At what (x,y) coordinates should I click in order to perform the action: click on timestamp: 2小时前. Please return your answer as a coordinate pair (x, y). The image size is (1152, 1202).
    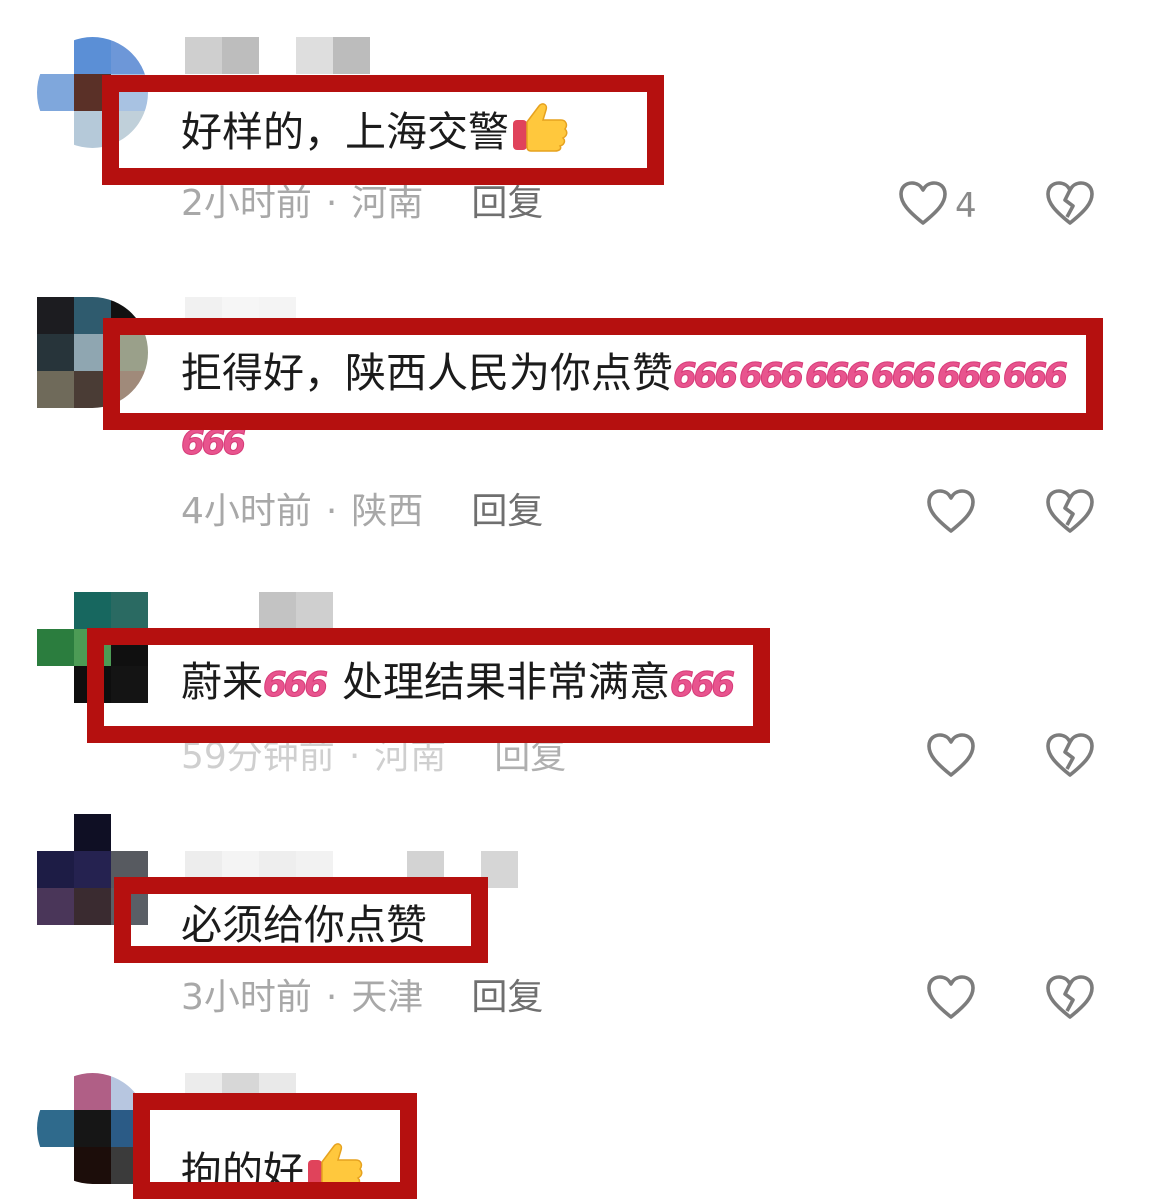
    Looking at the image, I should click on (246, 203).